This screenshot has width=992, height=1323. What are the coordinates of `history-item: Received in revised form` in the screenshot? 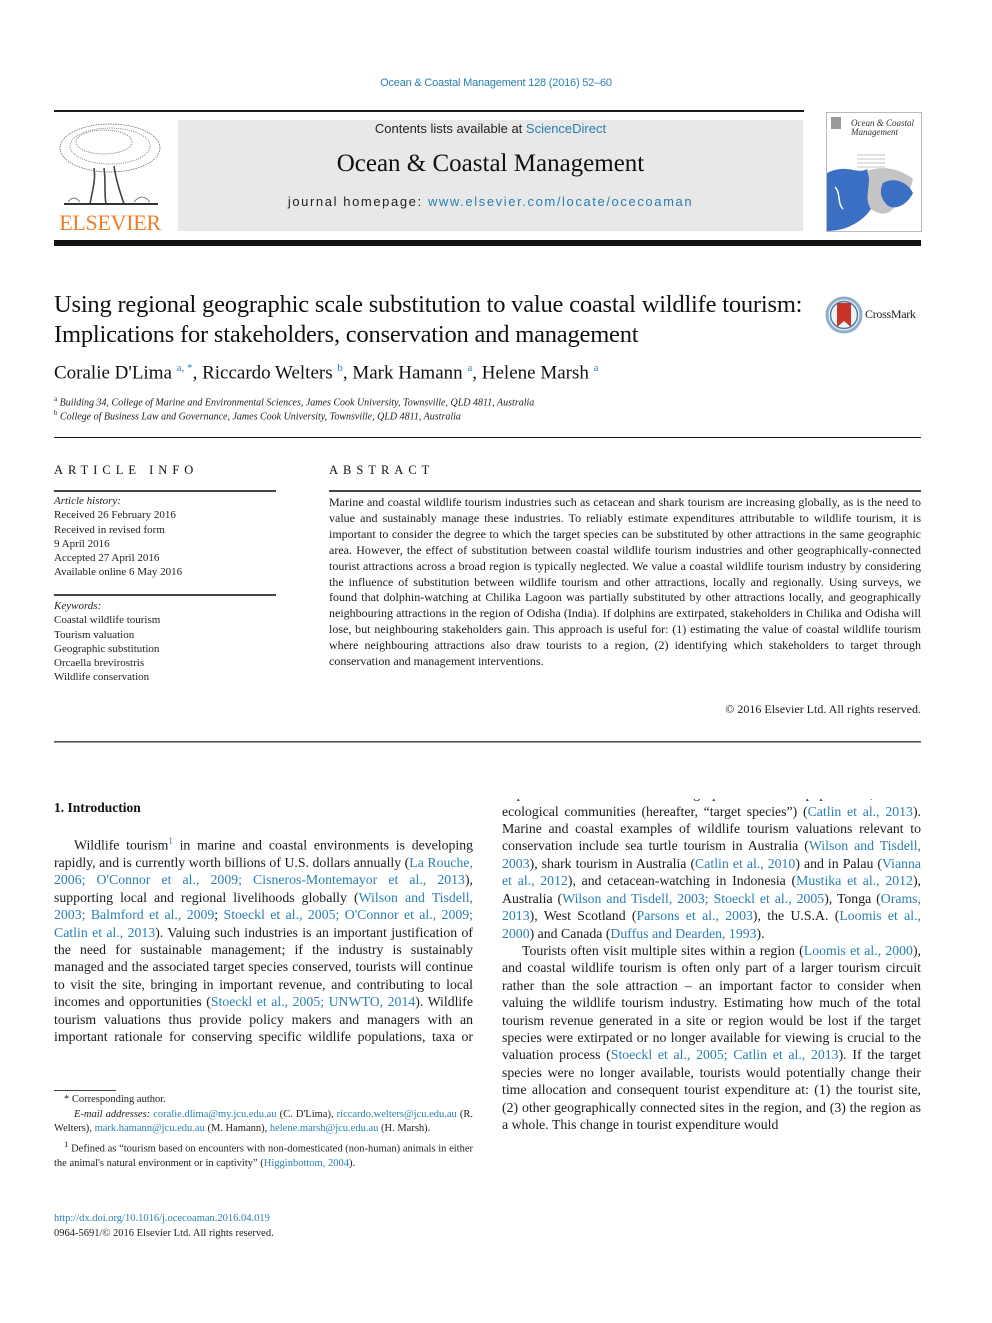 It's located at (109, 529).